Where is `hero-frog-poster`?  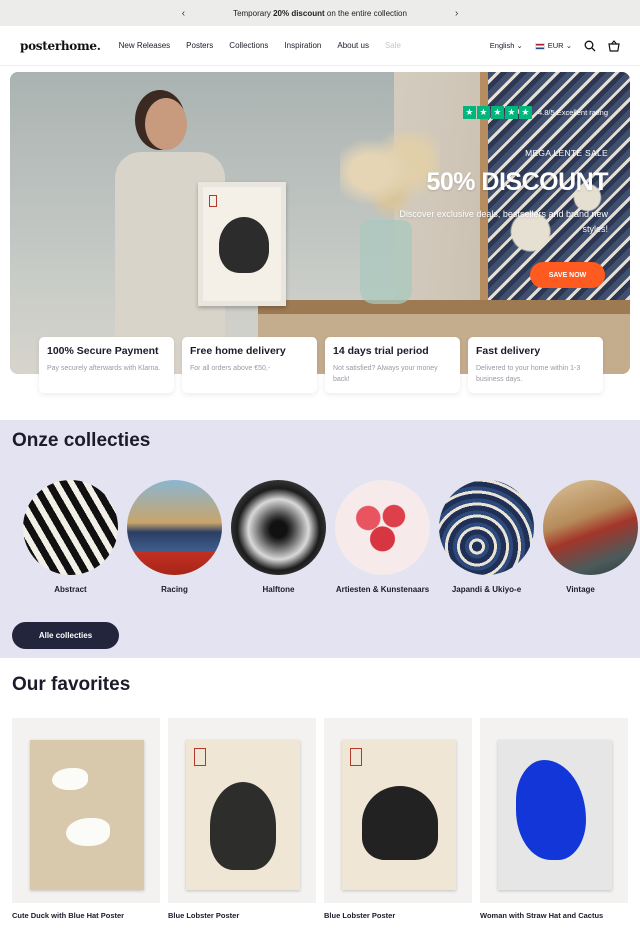 hero-frog-poster is located at coordinates (242, 244).